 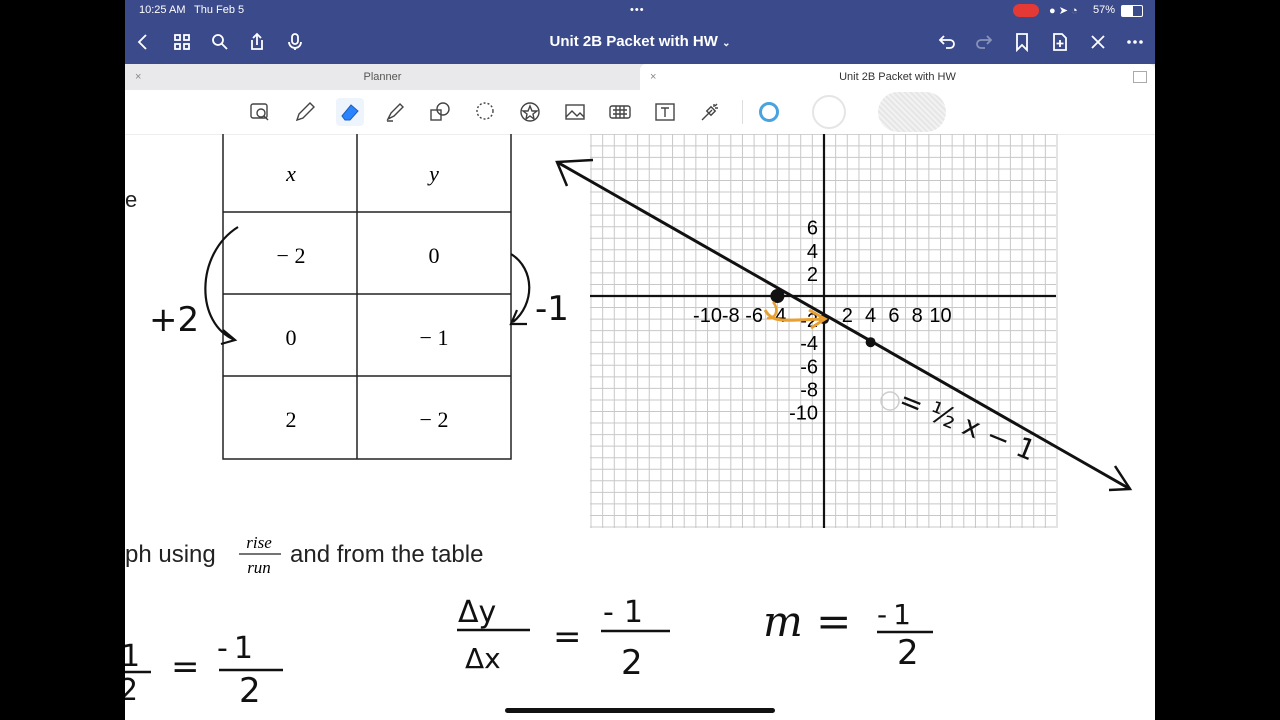 I want to click on table-cell: 2, so click(x=291, y=419).